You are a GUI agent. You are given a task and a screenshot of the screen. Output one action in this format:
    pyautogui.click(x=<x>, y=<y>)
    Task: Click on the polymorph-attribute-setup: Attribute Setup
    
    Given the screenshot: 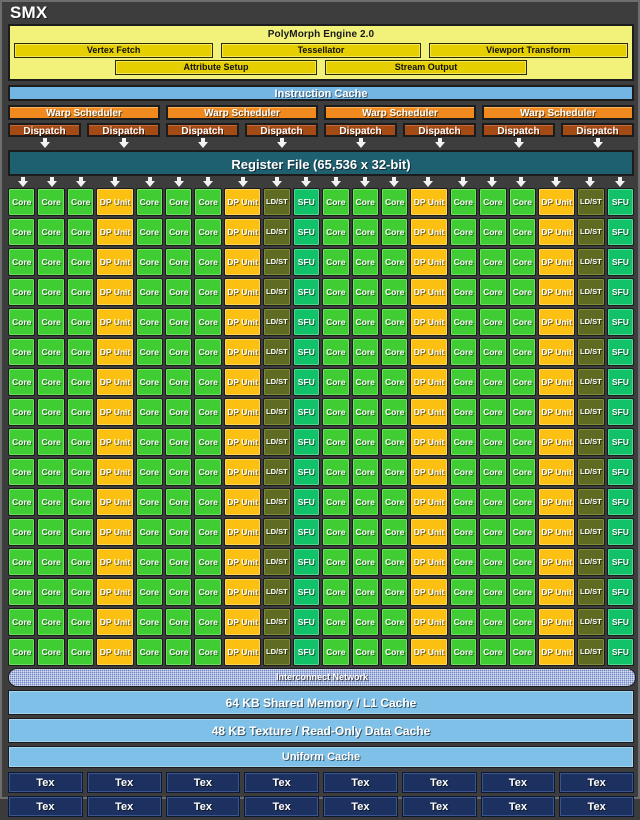 What is the action you would take?
    pyautogui.click(x=216, y=67)
    